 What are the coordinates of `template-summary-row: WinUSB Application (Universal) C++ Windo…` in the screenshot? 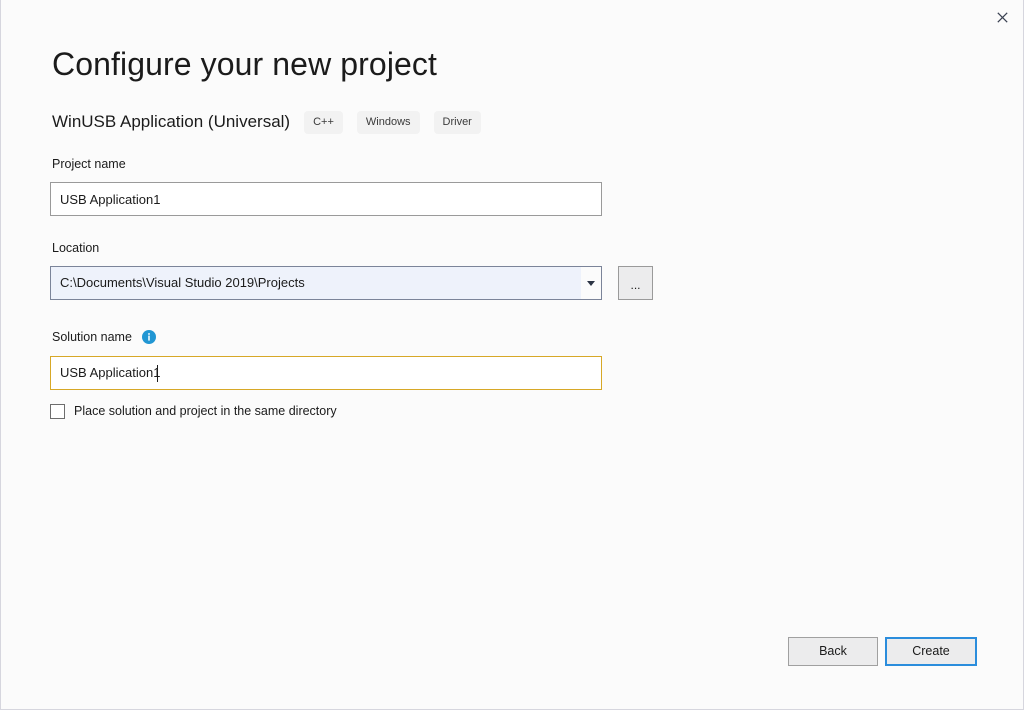 It's located at (266, 122).